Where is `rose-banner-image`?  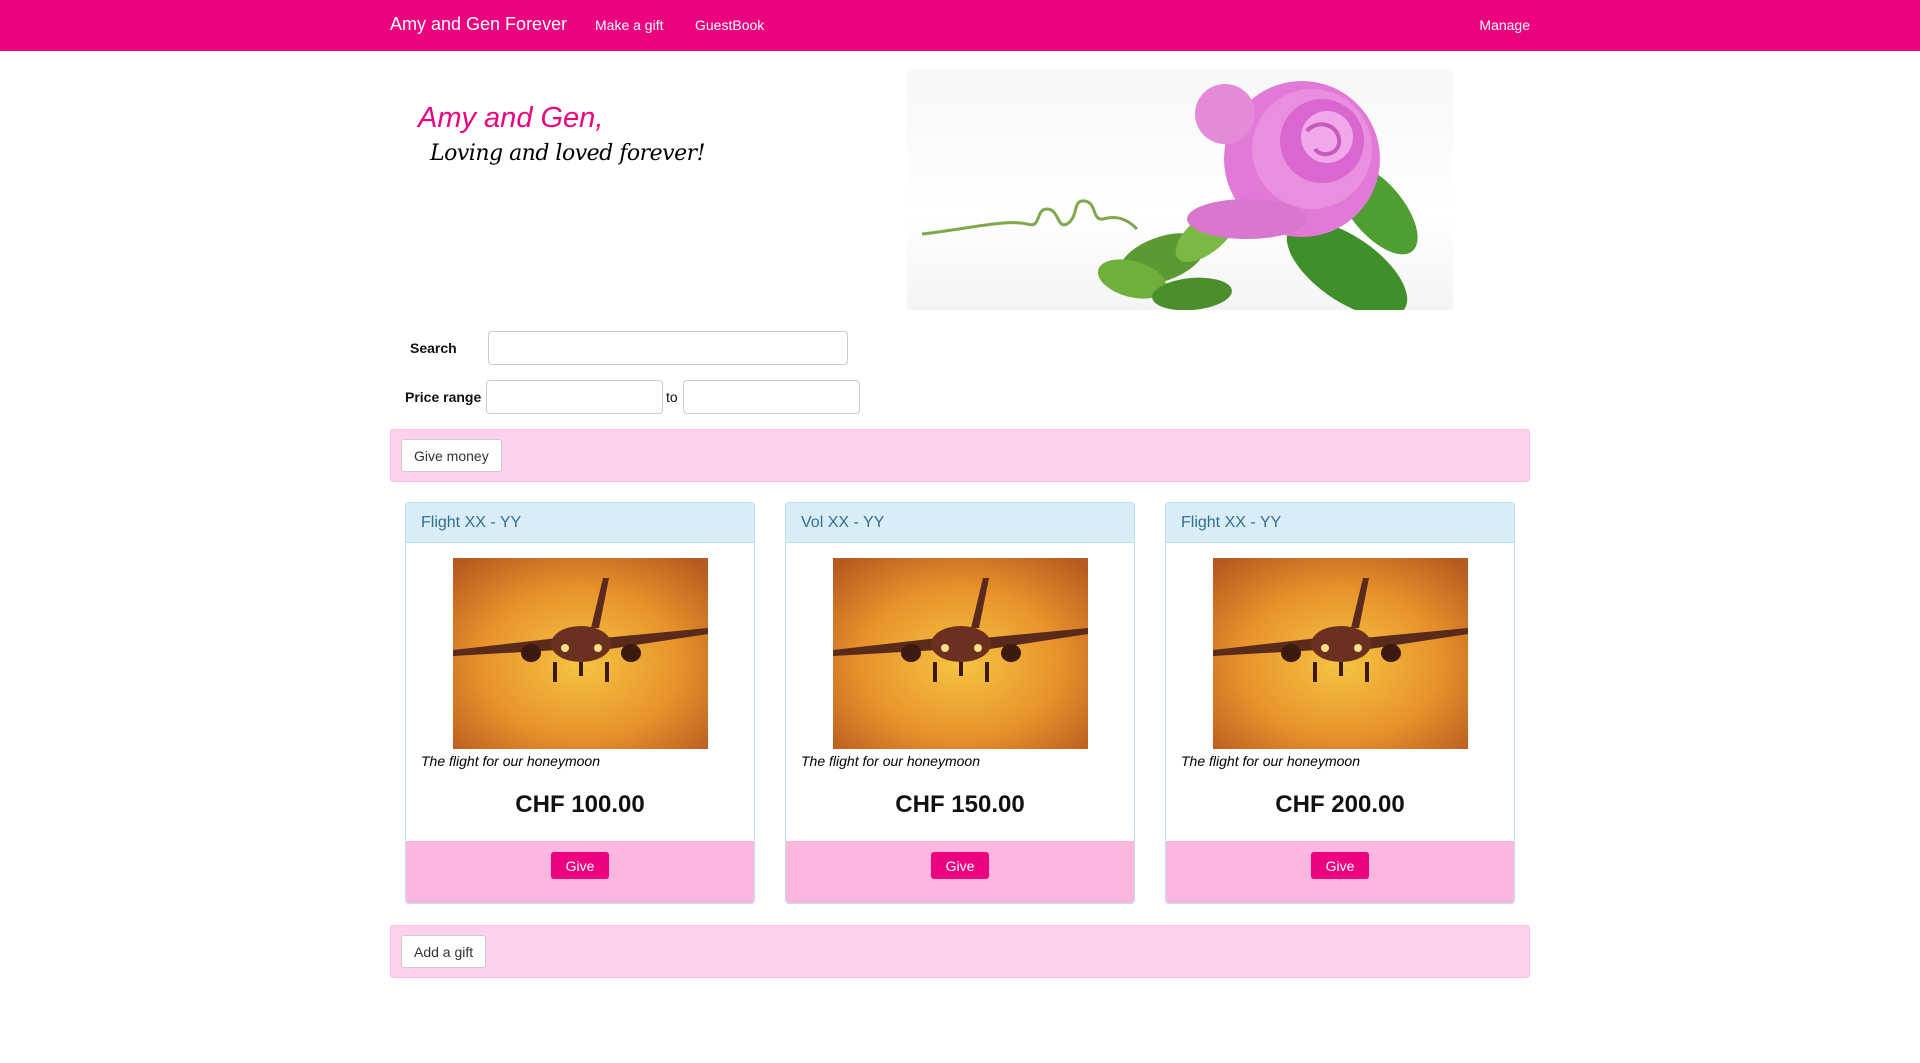 rose-banner-image is located at coordinates (1180, 189).